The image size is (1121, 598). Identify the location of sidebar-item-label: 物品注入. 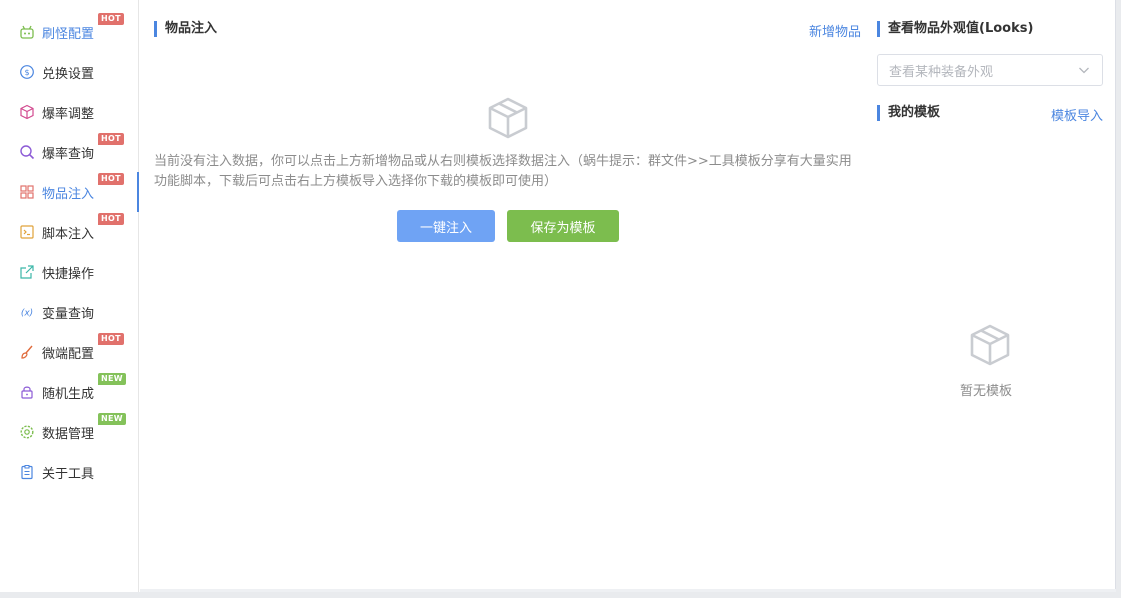
(68, 194).